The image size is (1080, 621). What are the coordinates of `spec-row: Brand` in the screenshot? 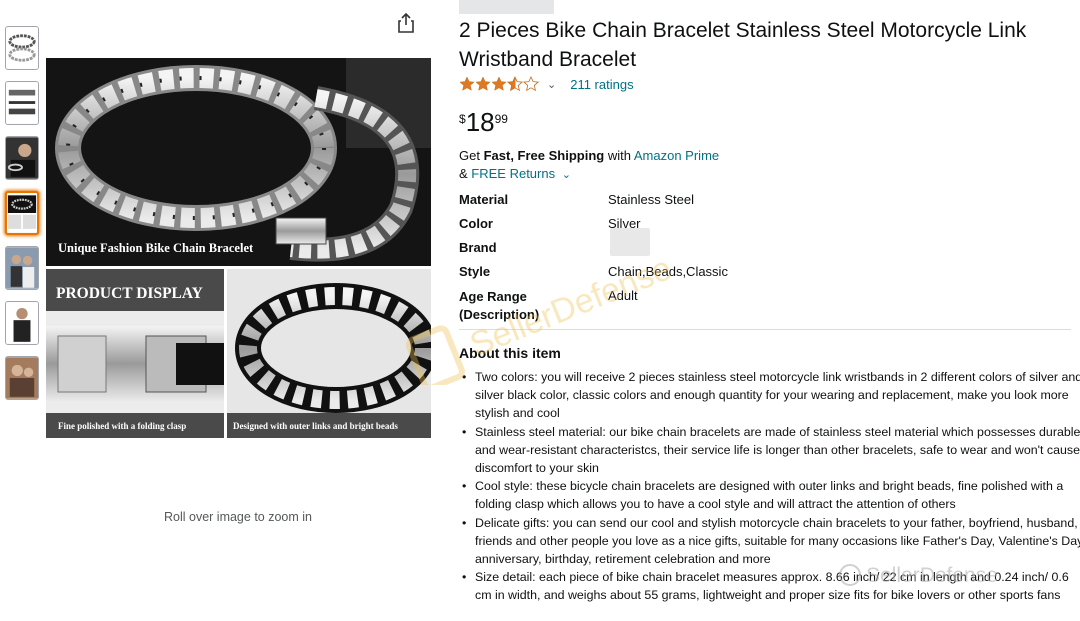 It's located at (759, 252).